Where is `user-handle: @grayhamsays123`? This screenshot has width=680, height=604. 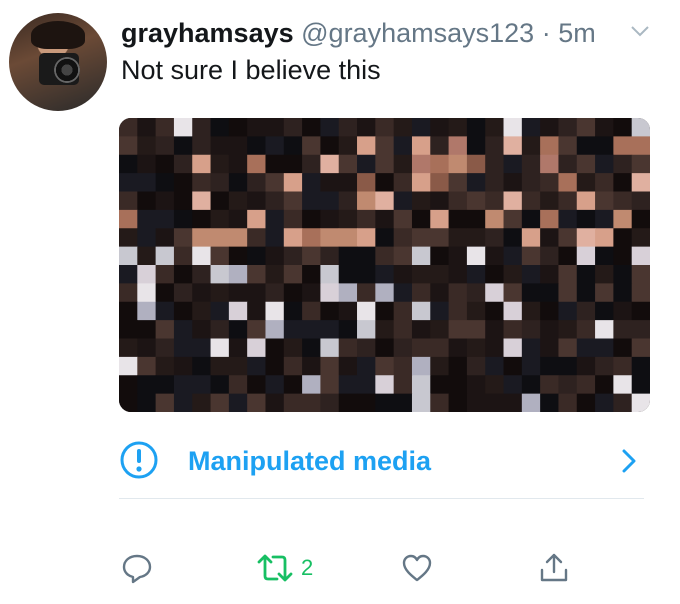
user-handle: @grayhamsays123 is located at coordinates (417, 33).